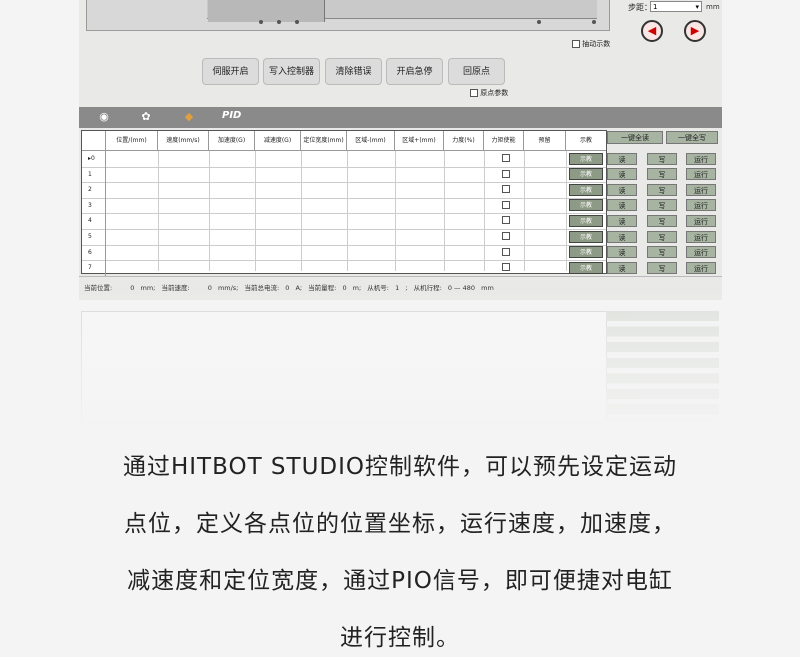 This screenshot has height=657, width=800. What do you see at coordinates (344, 367) in the screenshot?
I see `reflection-grid` at bounding box center [344, 367].